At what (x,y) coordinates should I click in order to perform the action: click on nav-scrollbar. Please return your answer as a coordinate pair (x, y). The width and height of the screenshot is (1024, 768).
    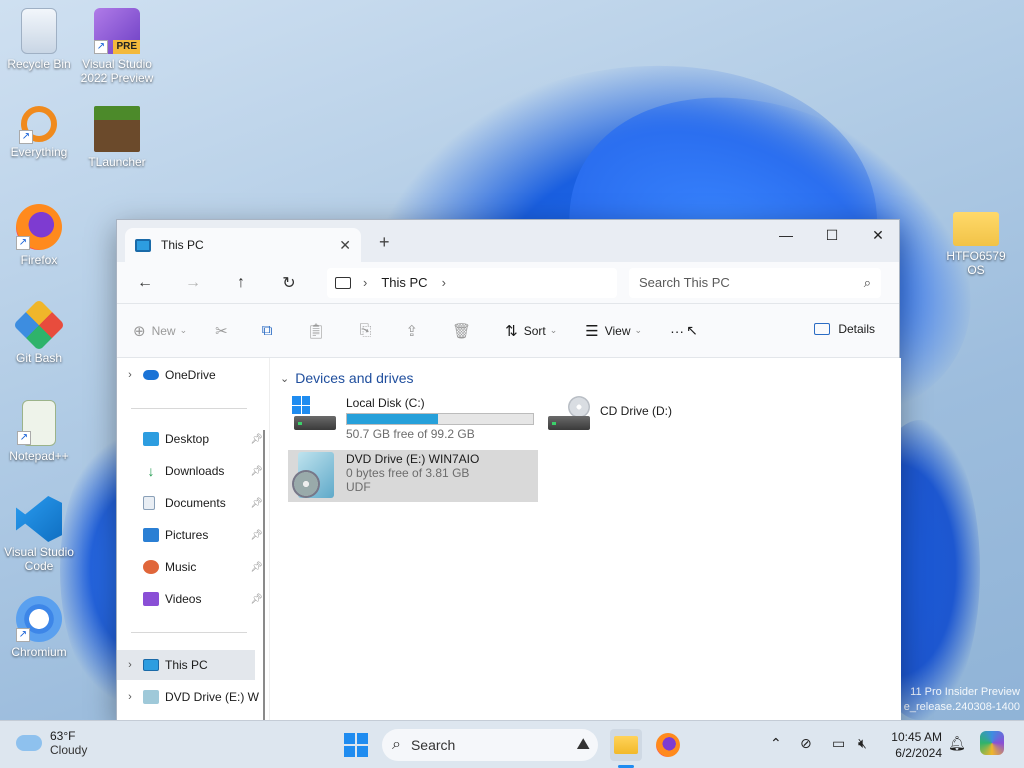
    Looking at the image, I should click on (264, 575).